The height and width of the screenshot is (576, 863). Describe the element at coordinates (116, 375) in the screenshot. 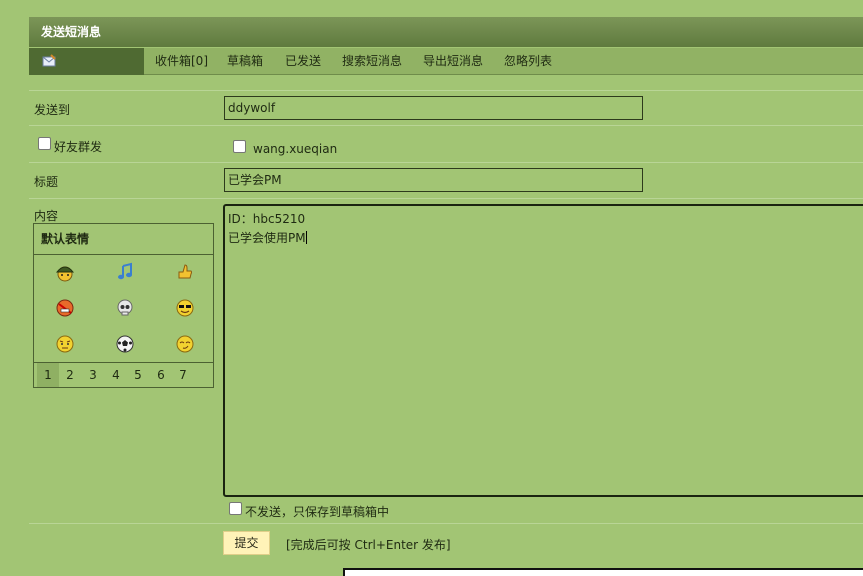

I see `emoji-page-4: 4` at that location.